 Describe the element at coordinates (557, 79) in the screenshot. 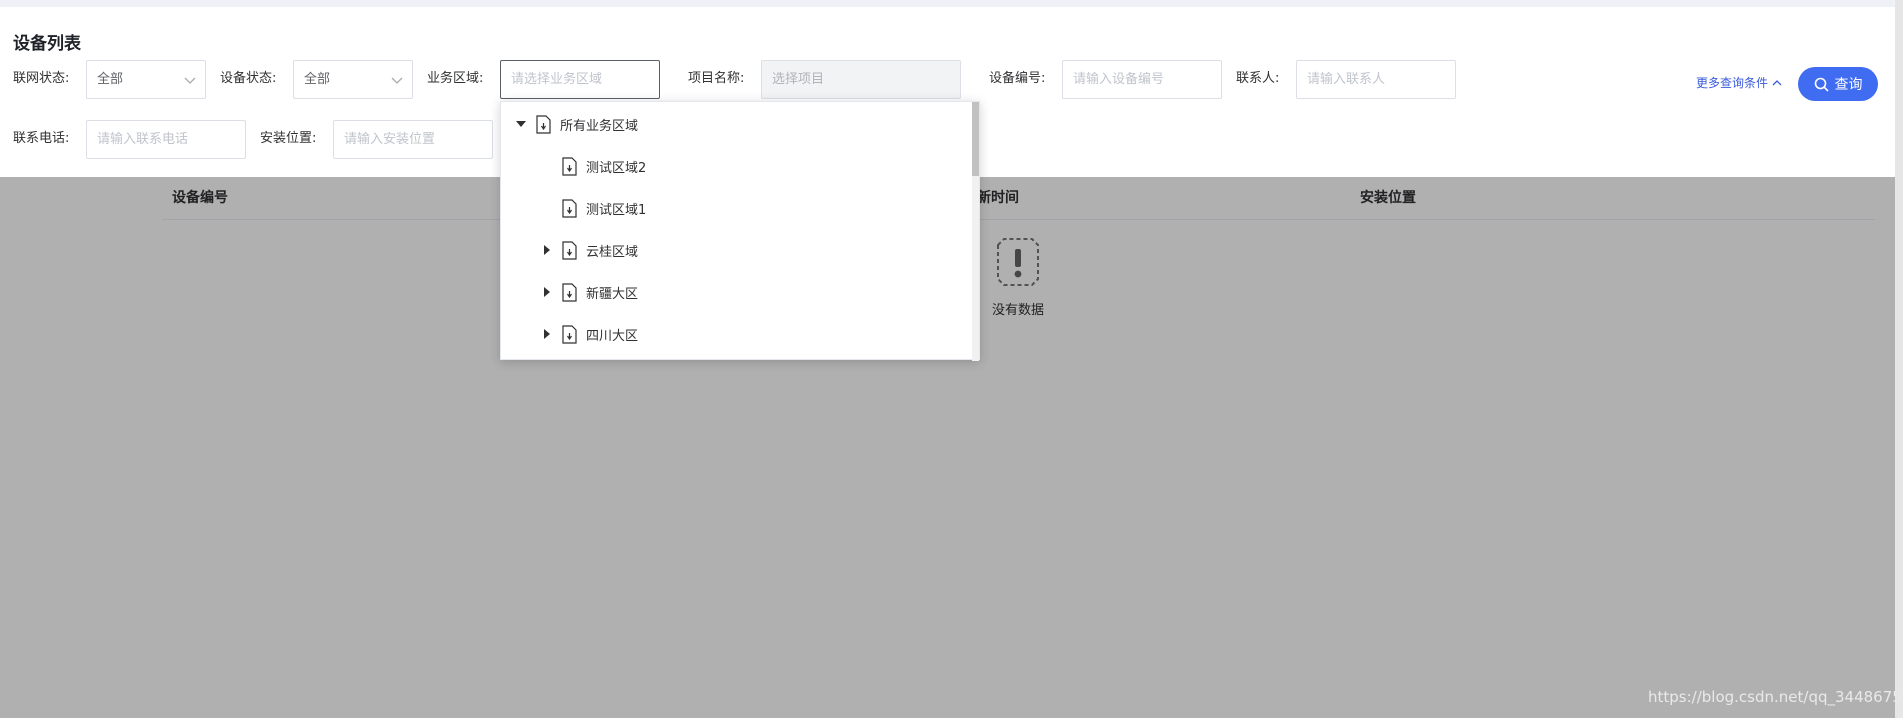

I see `business-area-placeholder: 请选择业务区域` at that location.